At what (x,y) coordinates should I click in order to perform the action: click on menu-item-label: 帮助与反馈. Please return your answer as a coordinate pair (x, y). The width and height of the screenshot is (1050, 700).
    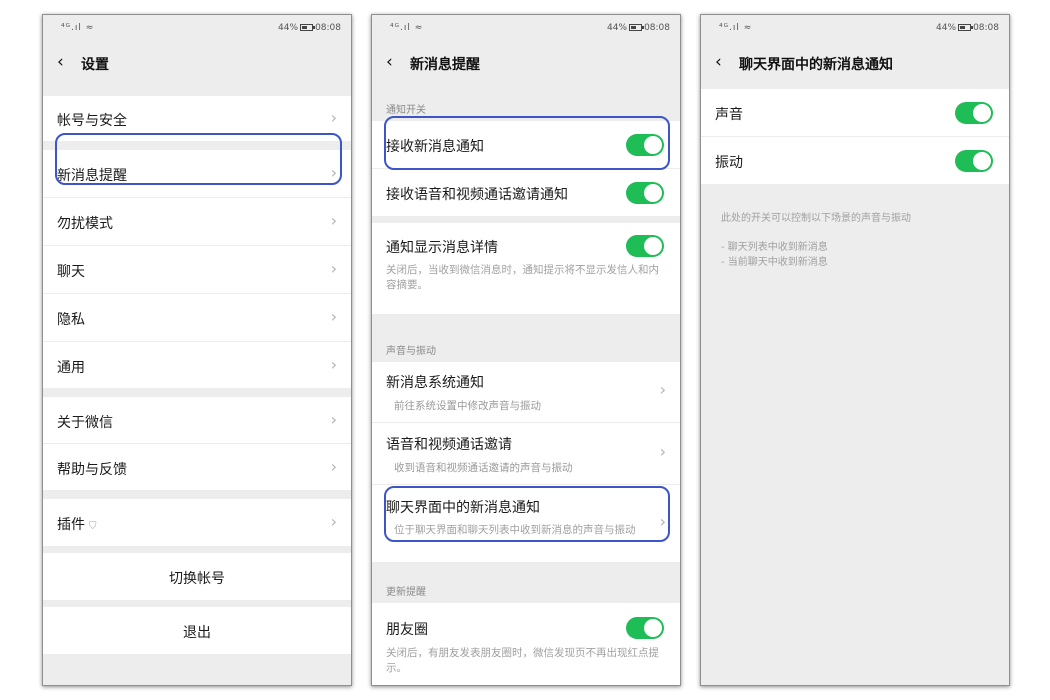
    Looking at the image, I should click on (92, 470).